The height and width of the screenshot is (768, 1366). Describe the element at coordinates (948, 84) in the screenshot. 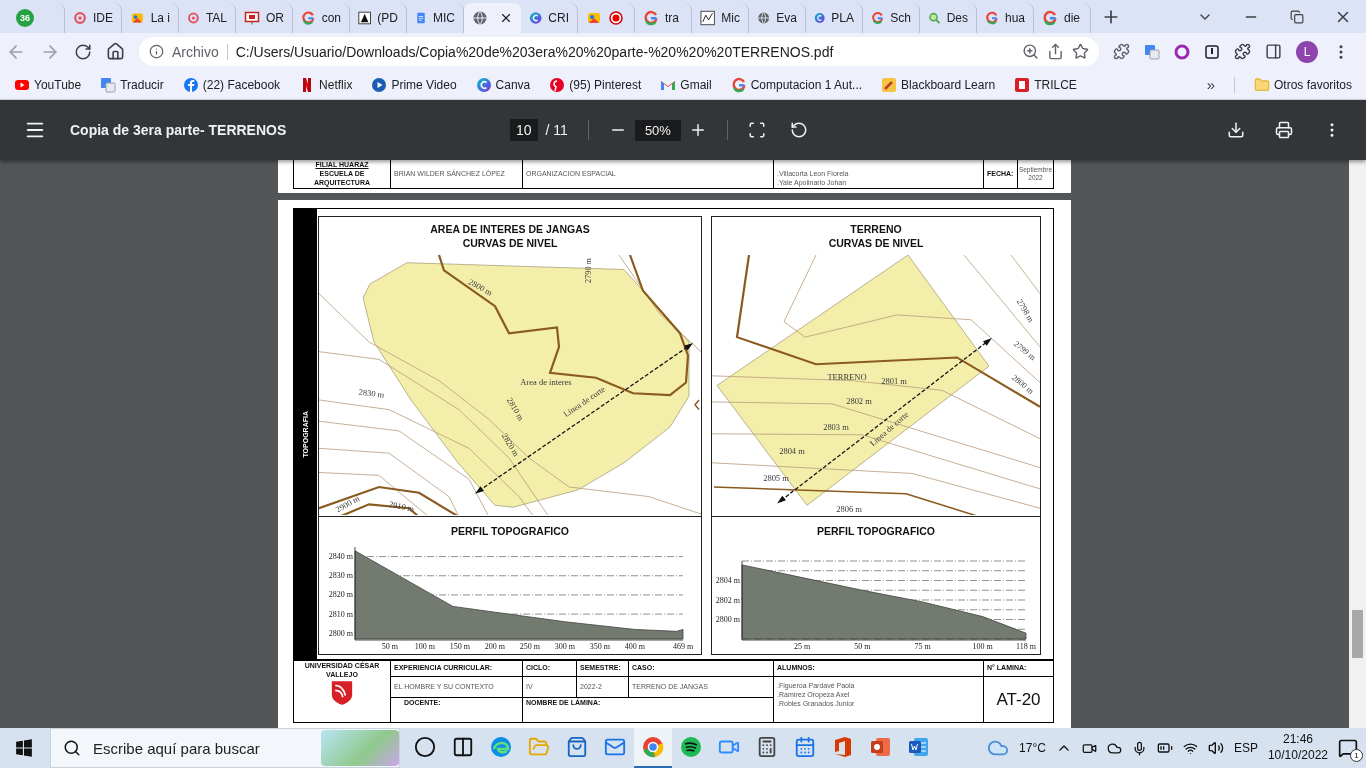

I see `bookmark-link: Blackboard Learn` at that location.